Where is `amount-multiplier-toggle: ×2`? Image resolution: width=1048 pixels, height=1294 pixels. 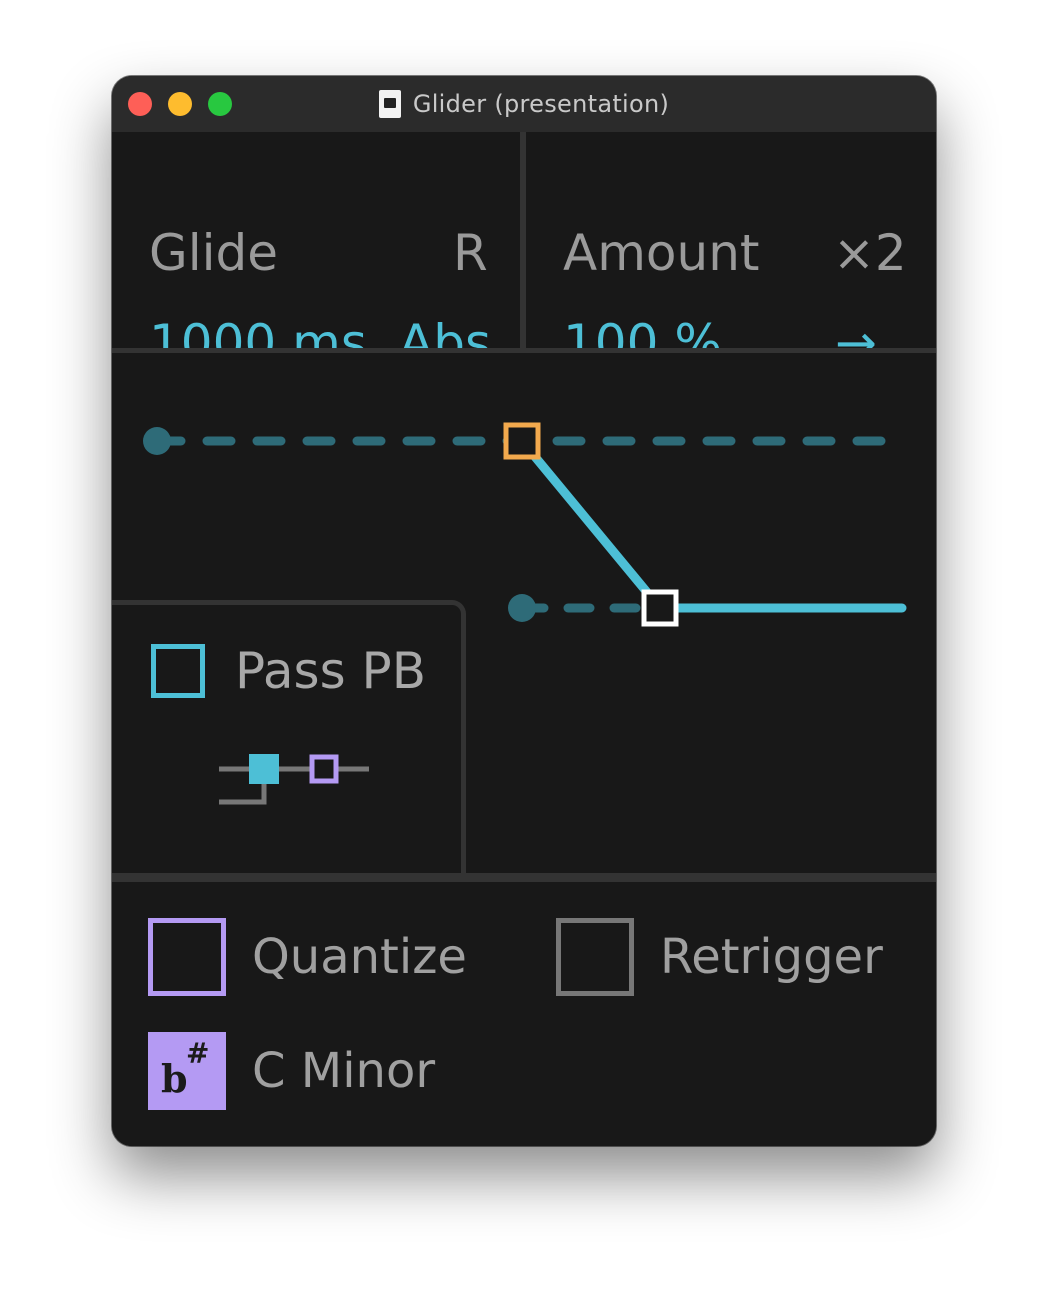
amount-multiplier-toggle: ×2 is located at coordinates (870, 253).